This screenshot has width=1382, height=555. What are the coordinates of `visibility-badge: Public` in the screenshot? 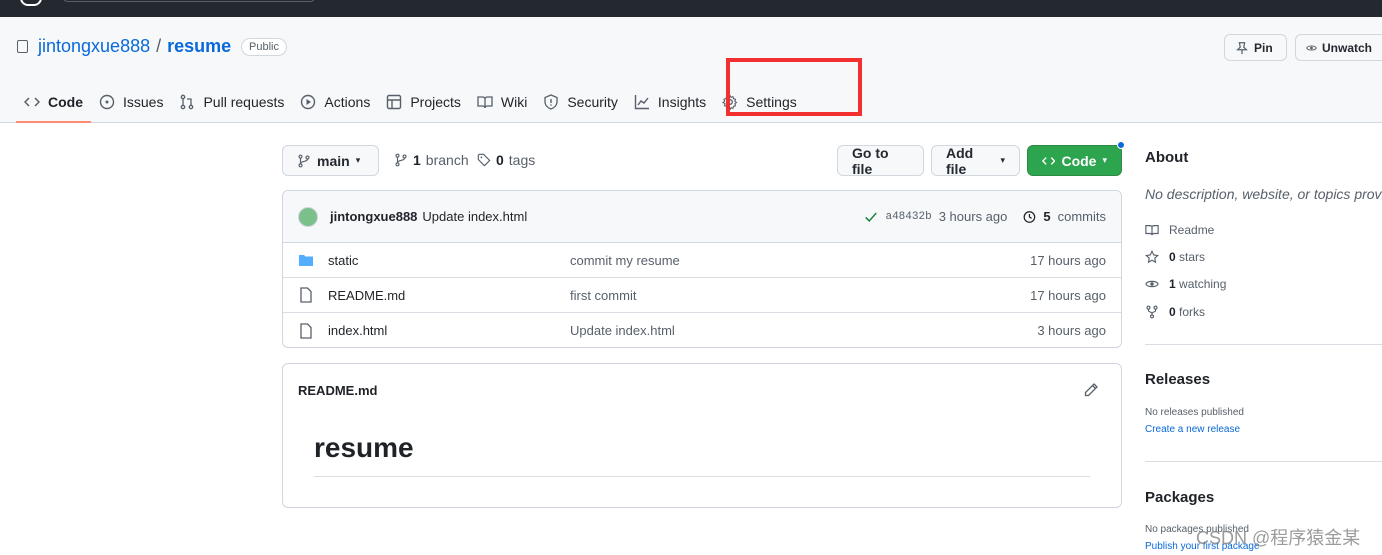 It's located at (264, 47).